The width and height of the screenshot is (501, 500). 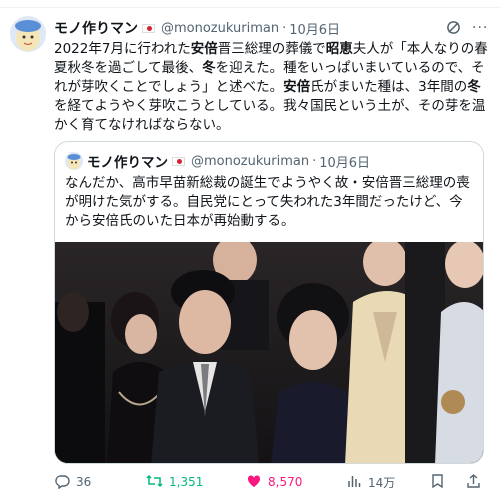 I want to click on more-icon: ···, so click(x=480, y=28).